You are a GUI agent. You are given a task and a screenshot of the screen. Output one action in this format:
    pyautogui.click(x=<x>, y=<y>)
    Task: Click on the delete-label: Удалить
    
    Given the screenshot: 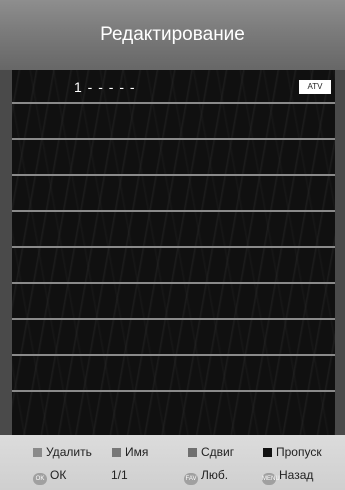 What is the action you would take?
    pyautogui.click(x=69, y=452)
    